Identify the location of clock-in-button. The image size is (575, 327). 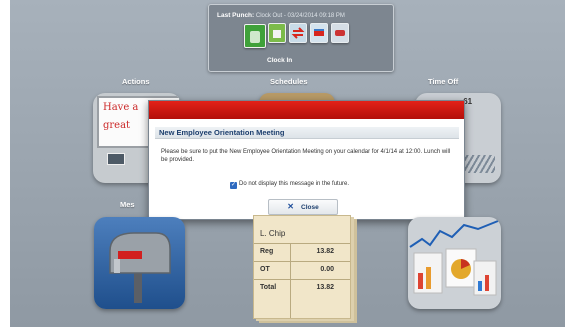
(255, 36).